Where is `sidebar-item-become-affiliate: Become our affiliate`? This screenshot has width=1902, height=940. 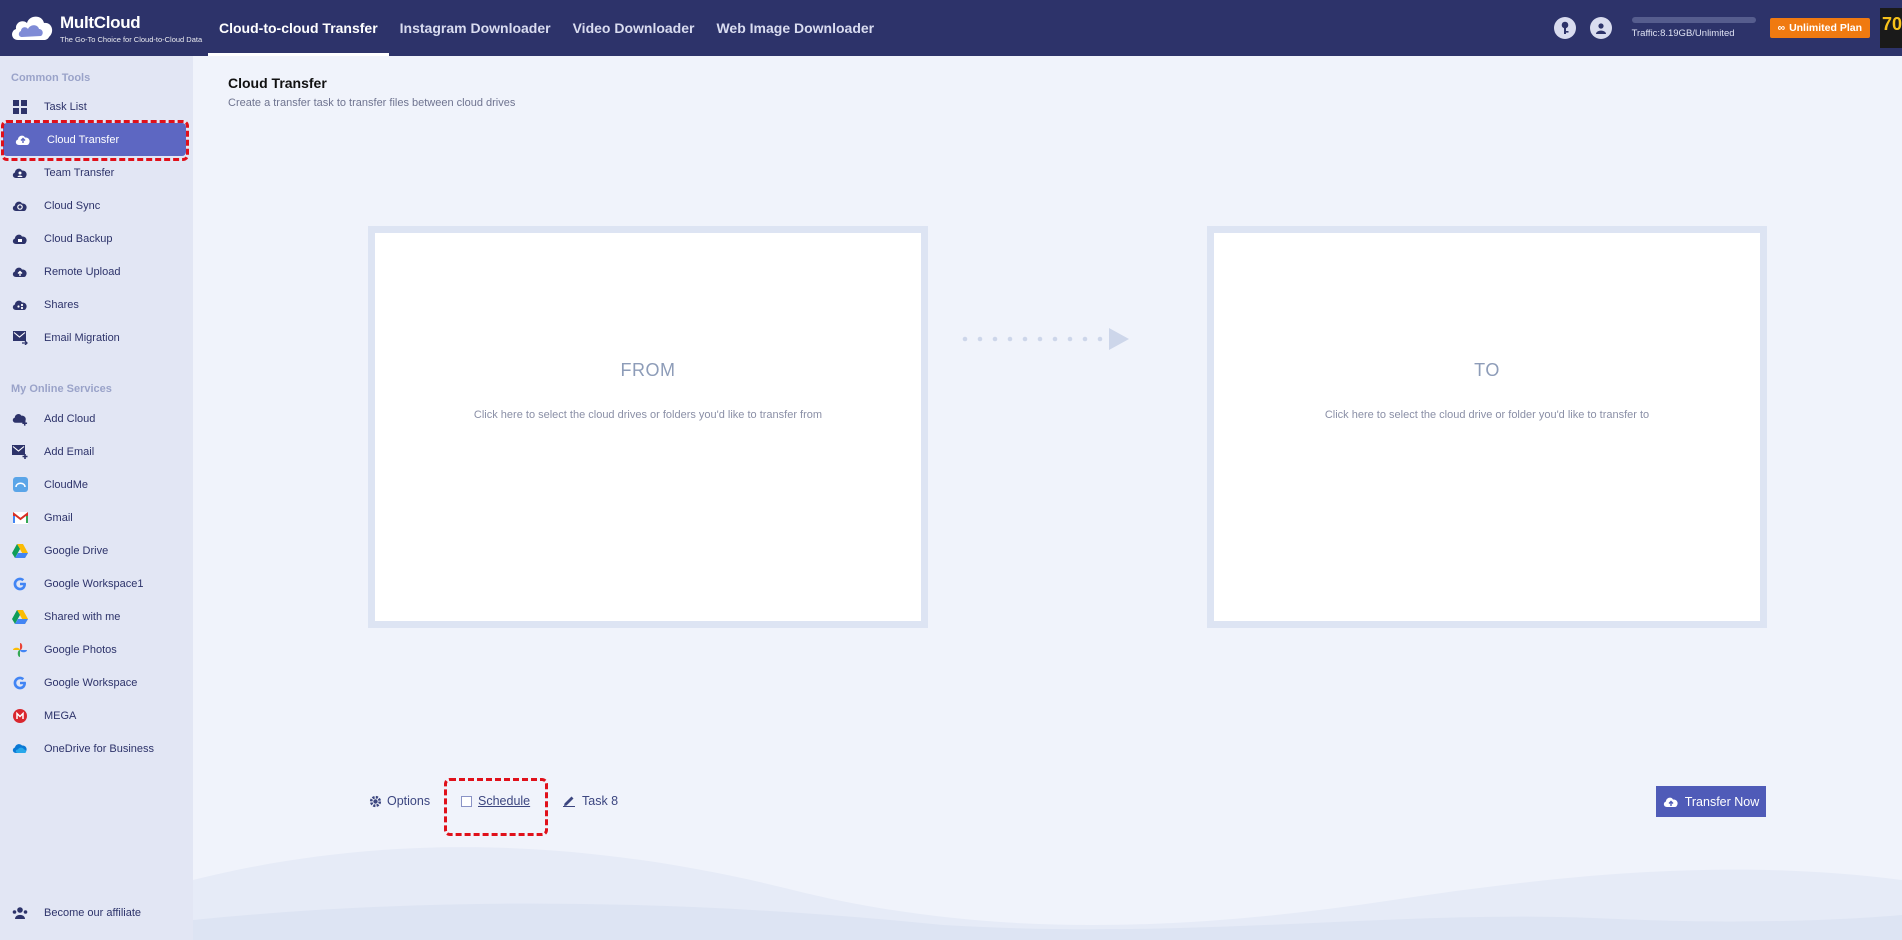
sidebar-item-become-affiliate: Become our affiliate is located at coordinates (96, 912).